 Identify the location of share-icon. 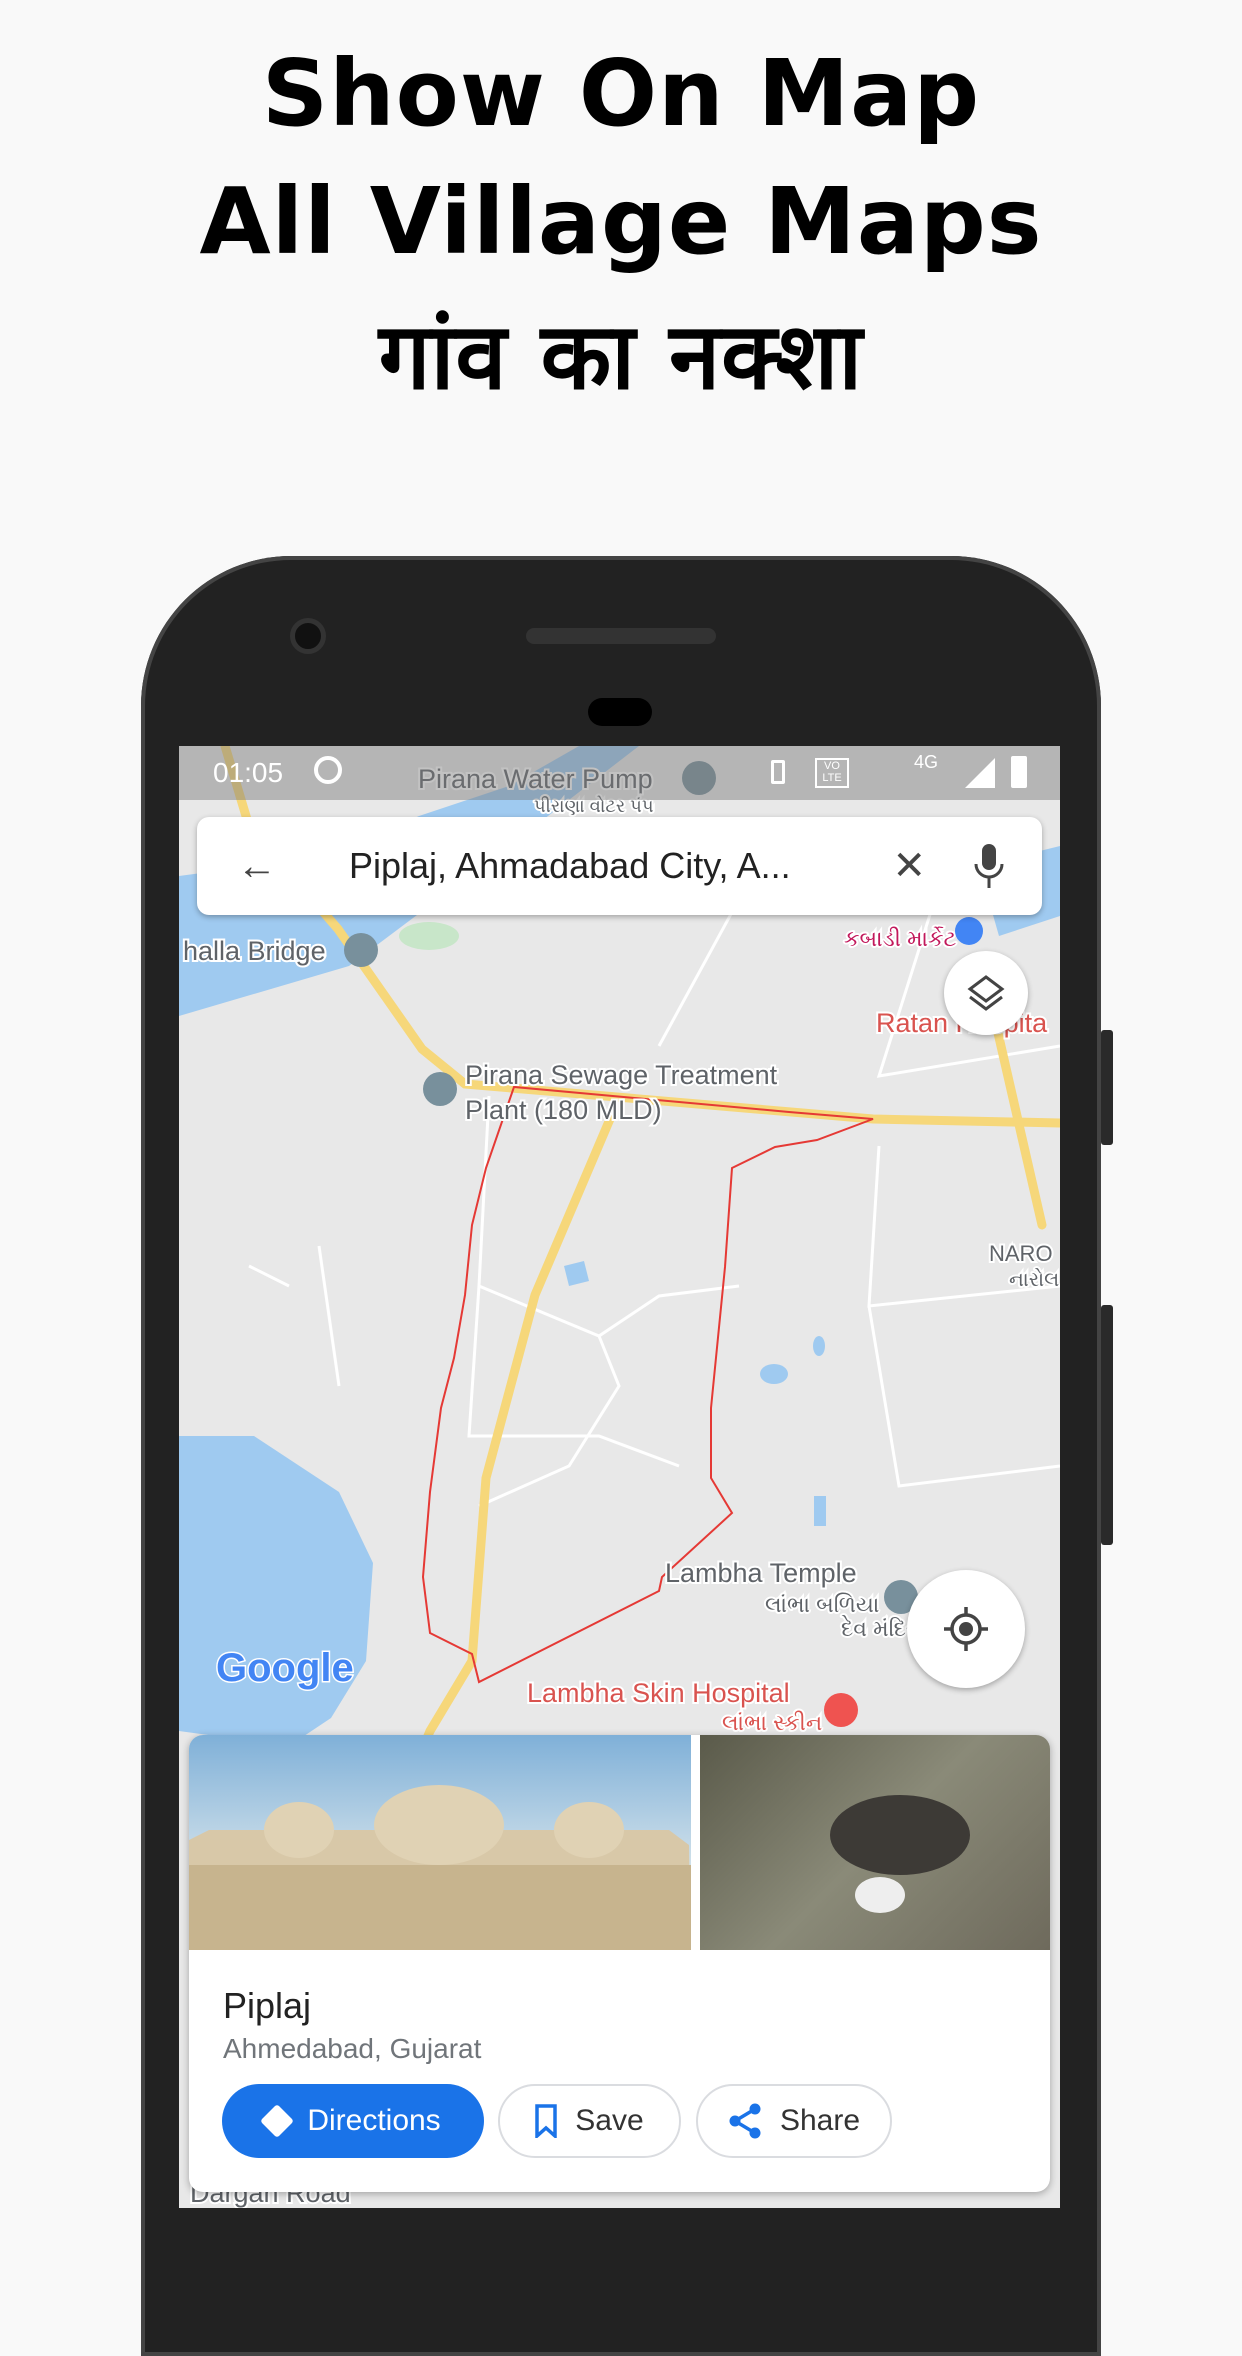
(745, 2121).